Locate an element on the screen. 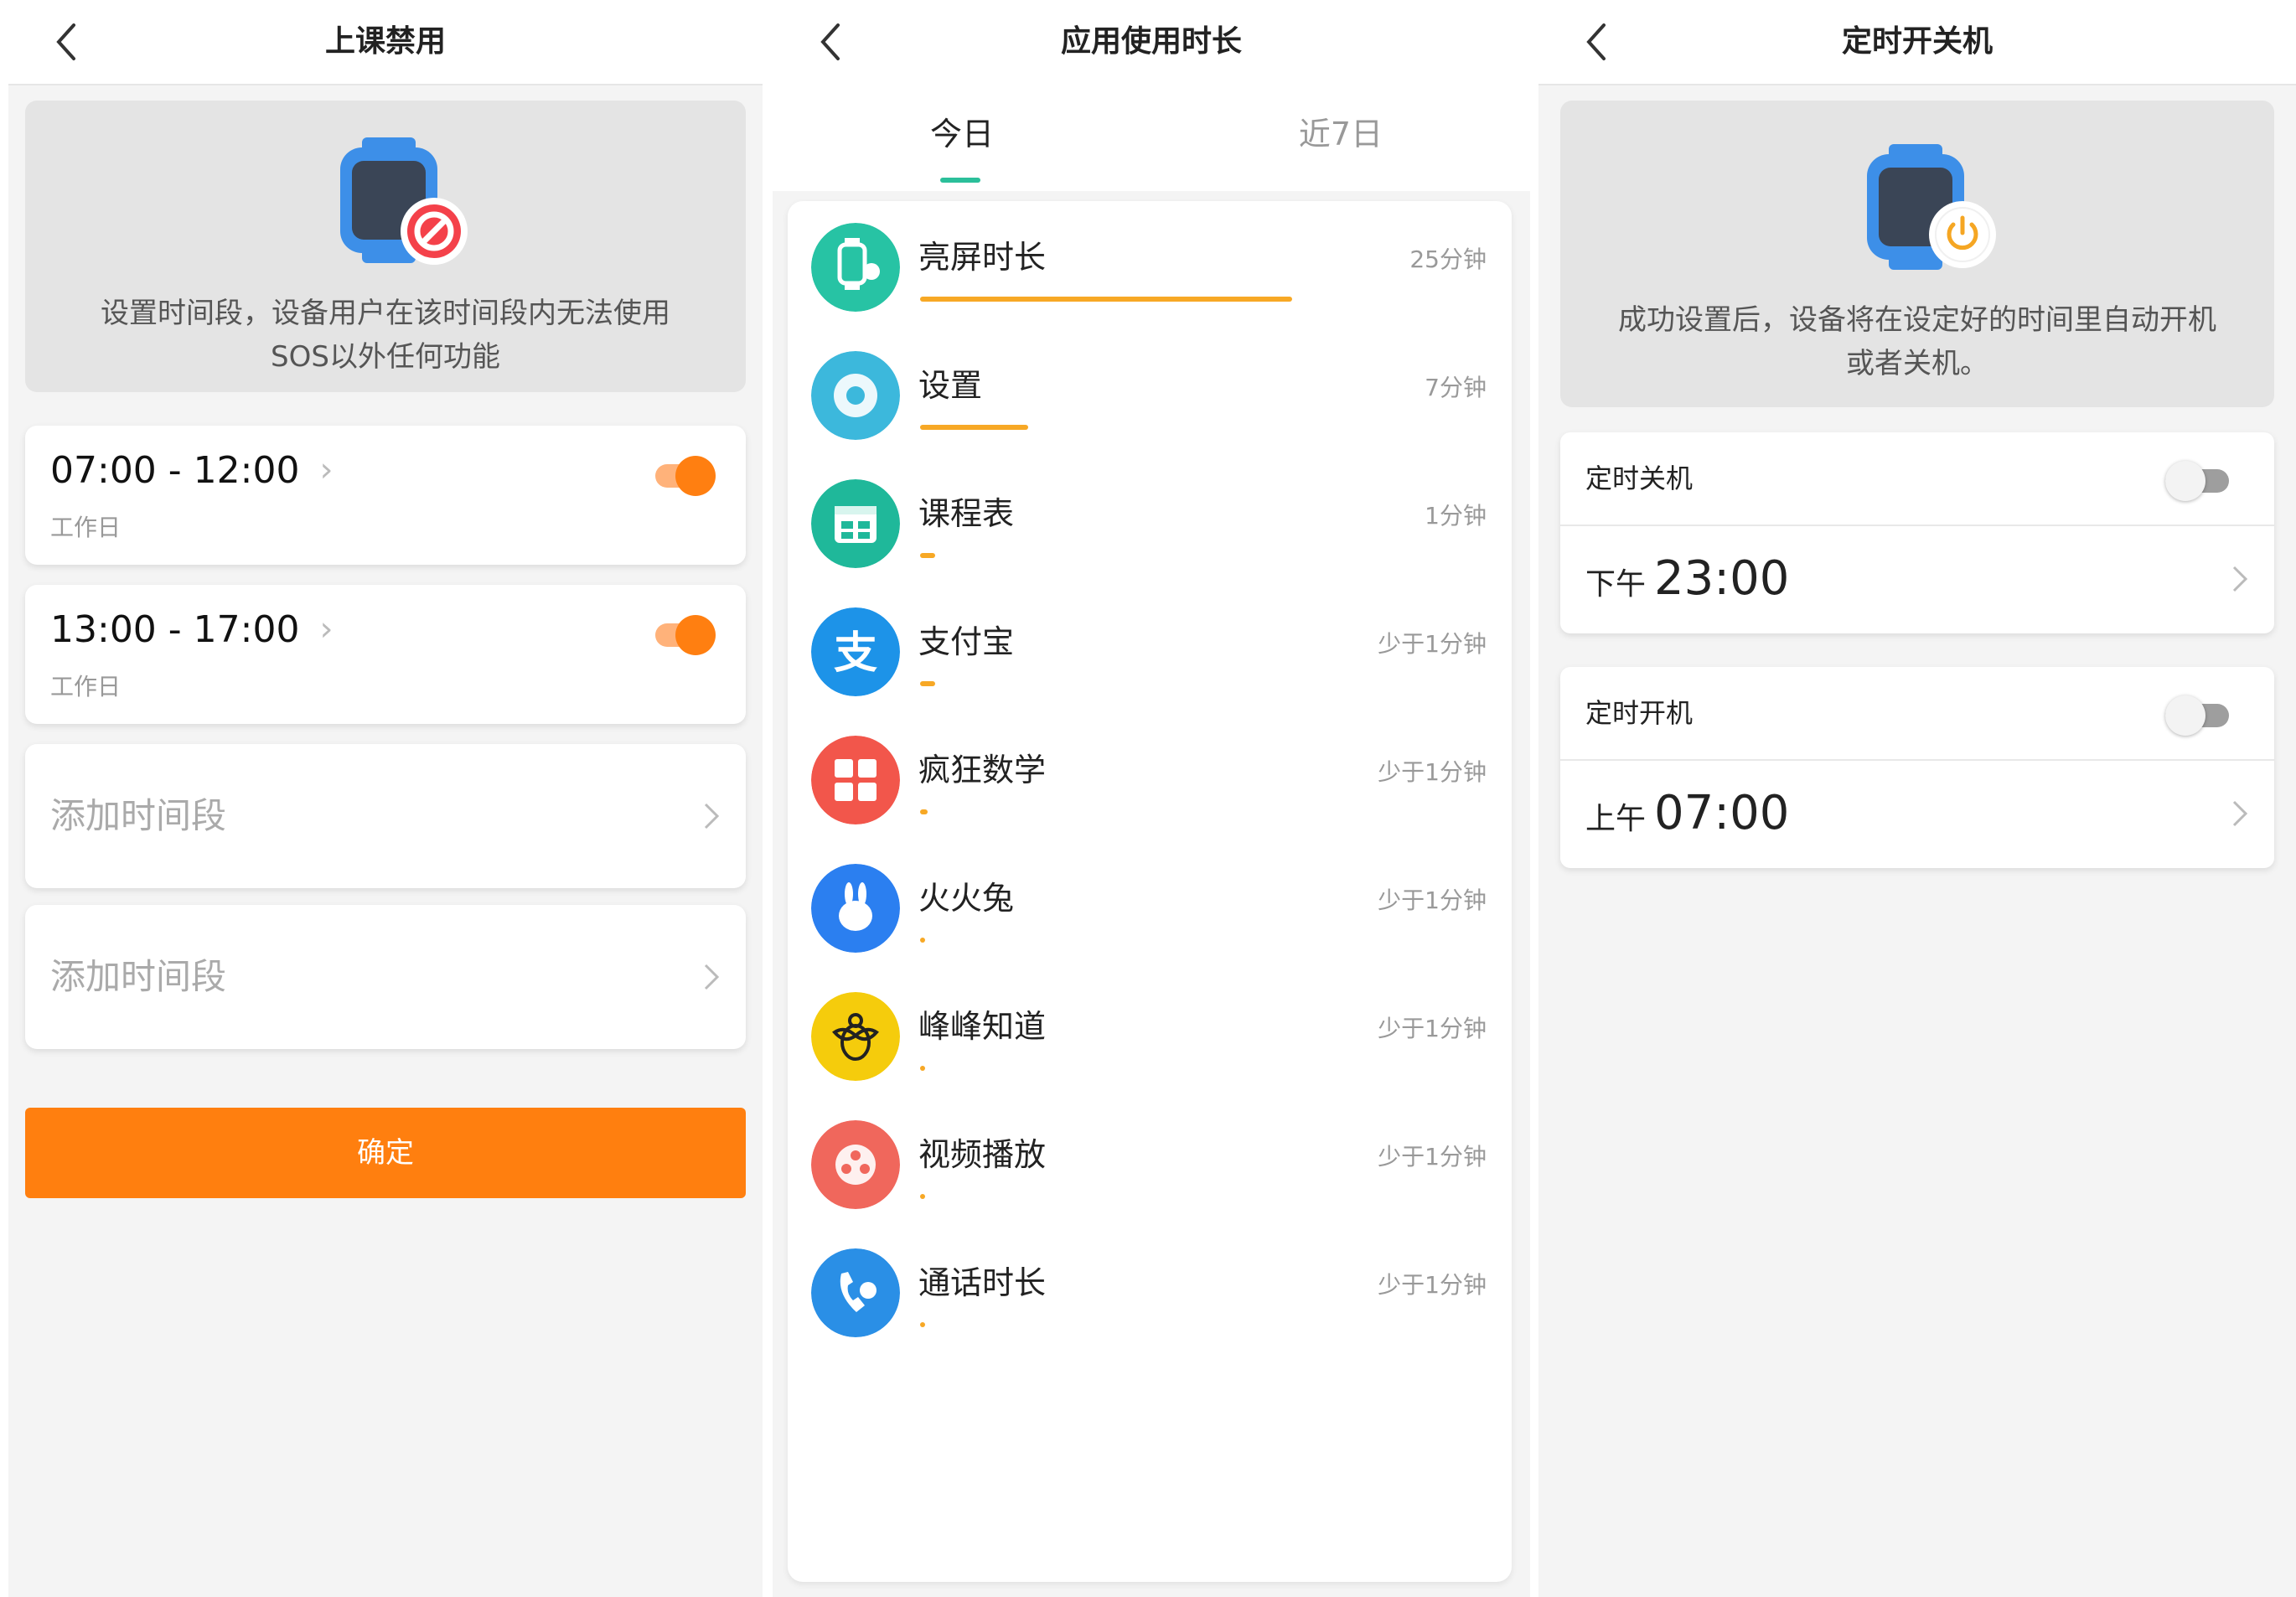  startup-toggle is located at coordinates (2197, 715).